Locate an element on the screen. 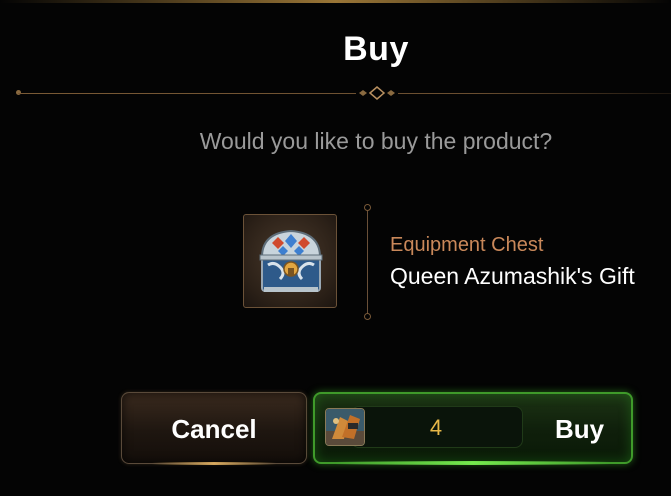  separator-bottom-dot is located at coordinates (367, 316).